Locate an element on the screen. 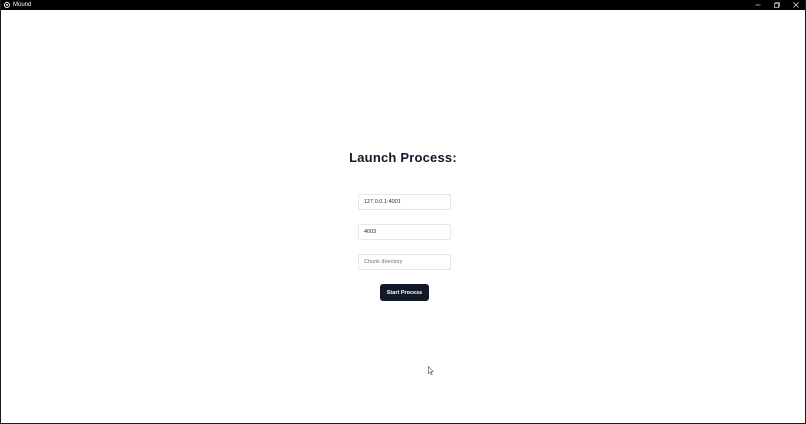 This screenshot has width=806, height=424. restore-icon is located at coordinates (776, 5).